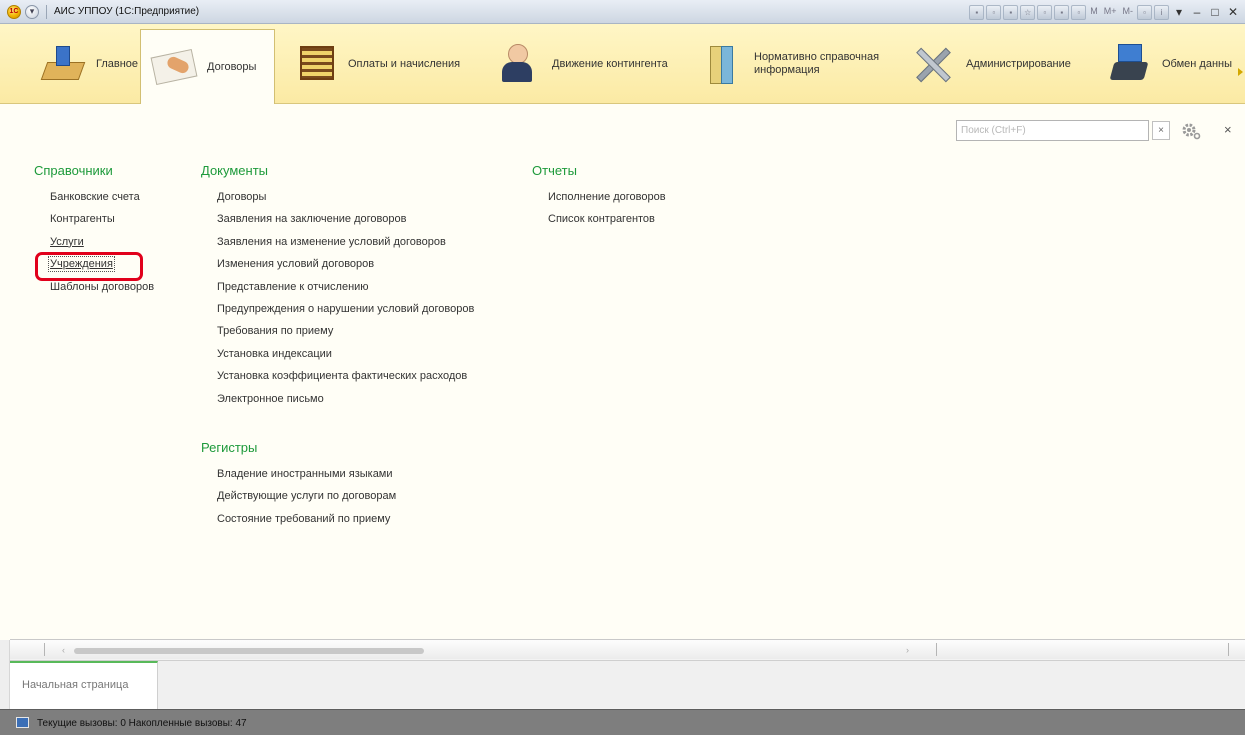 This screenshot has width=1245, height=735. I want to click on section-contingent: Движение контингента, so click(586, 64).